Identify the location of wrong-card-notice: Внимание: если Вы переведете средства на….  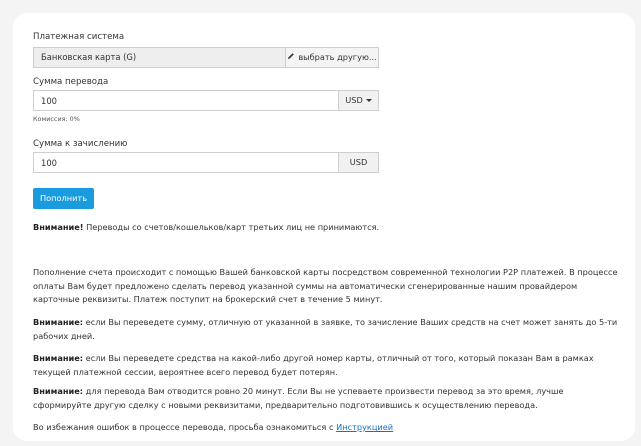
(328, 365).